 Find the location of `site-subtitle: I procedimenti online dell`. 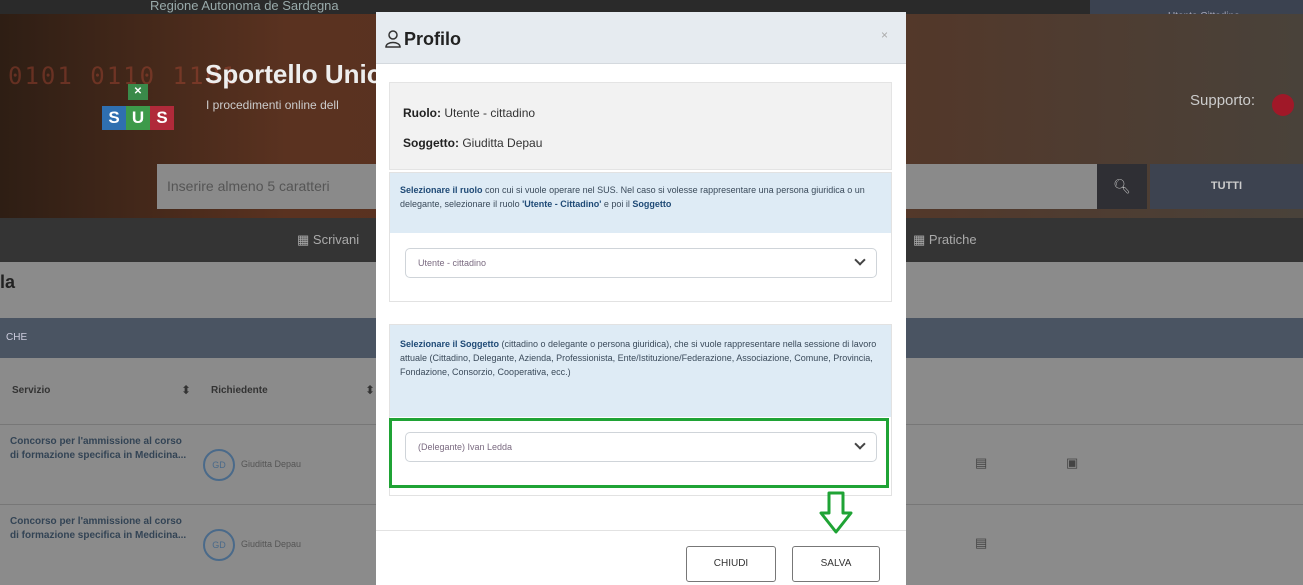

site-subtitle: I procedimenti online dell is located at coordinates (272, 105).